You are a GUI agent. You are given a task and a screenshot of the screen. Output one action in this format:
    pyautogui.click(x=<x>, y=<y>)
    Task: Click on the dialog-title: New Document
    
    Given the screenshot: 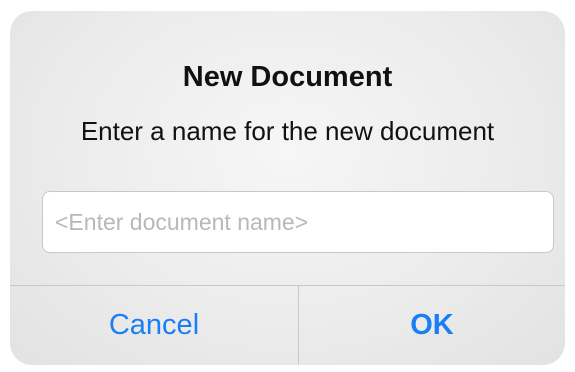 What is the action you would take?
    pyautogui.click(x=287, y=77)
    